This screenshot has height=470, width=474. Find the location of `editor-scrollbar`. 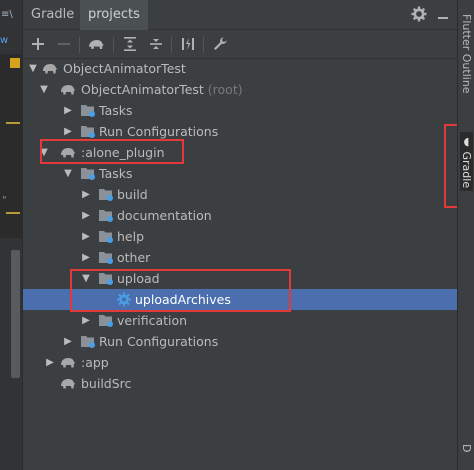

editor-scrollbar is located at coordinates (15, 314).